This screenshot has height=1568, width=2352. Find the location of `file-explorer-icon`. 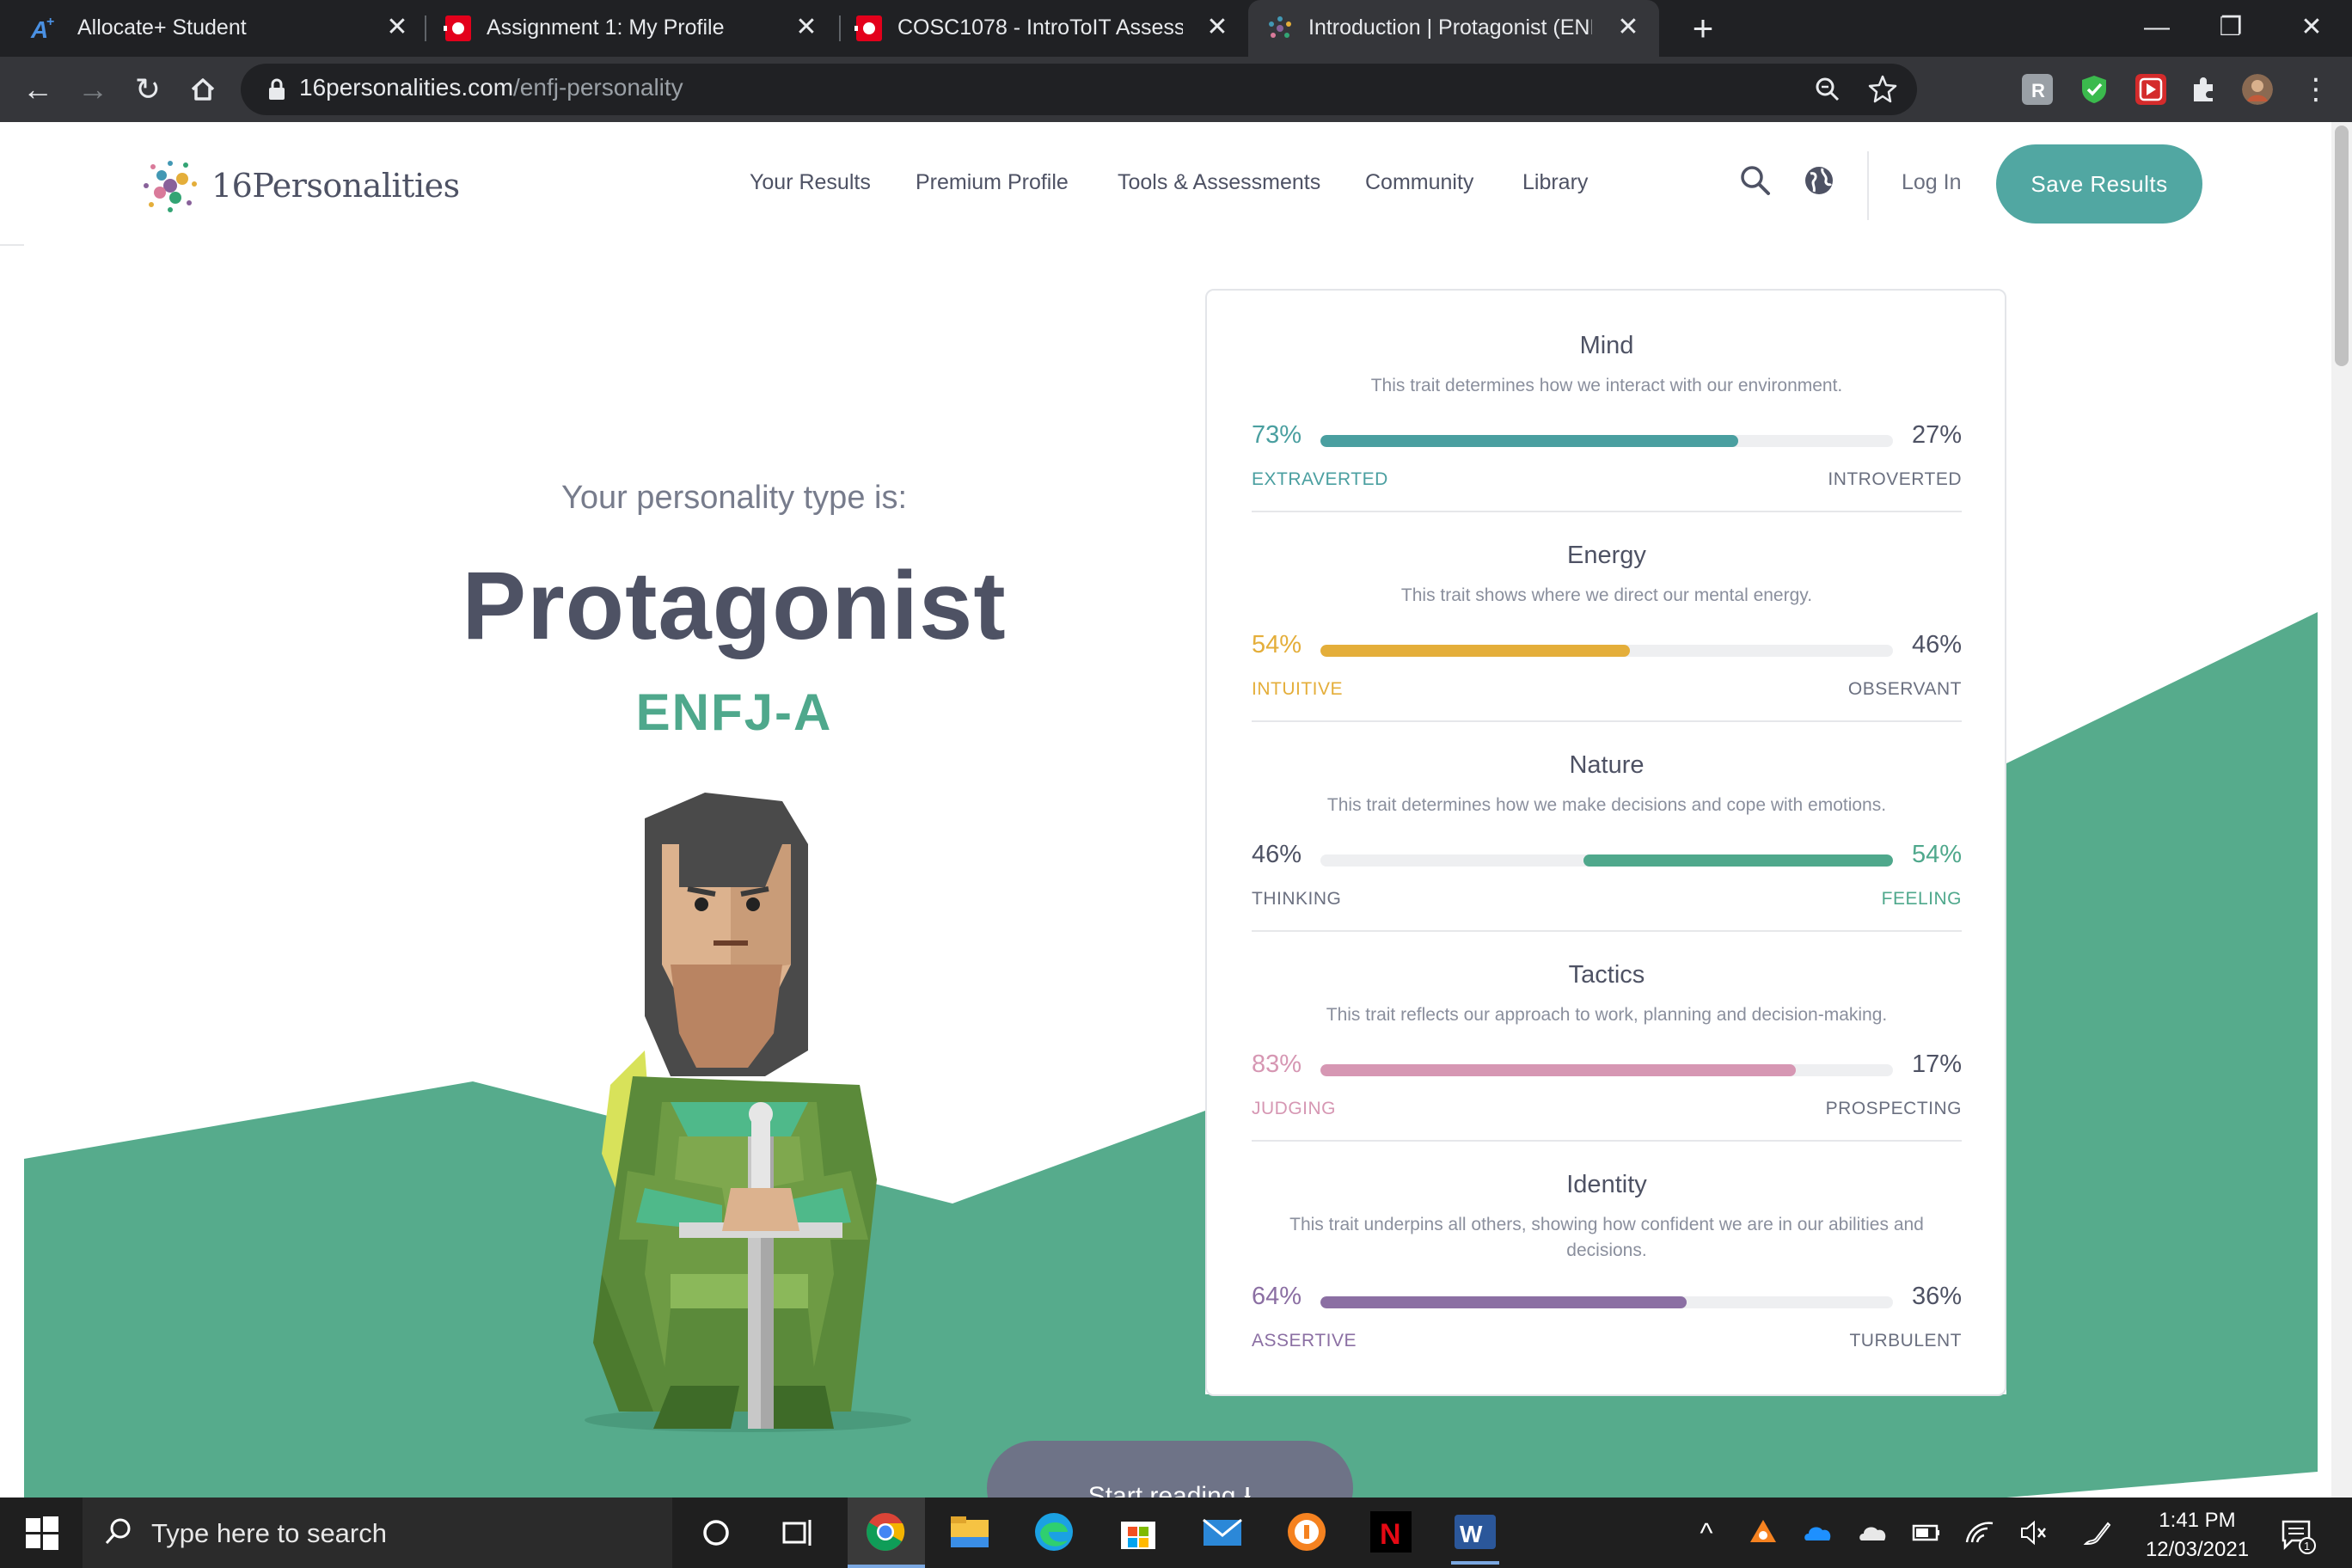

file-explorer-icon is located at coordinates (970, 1532).